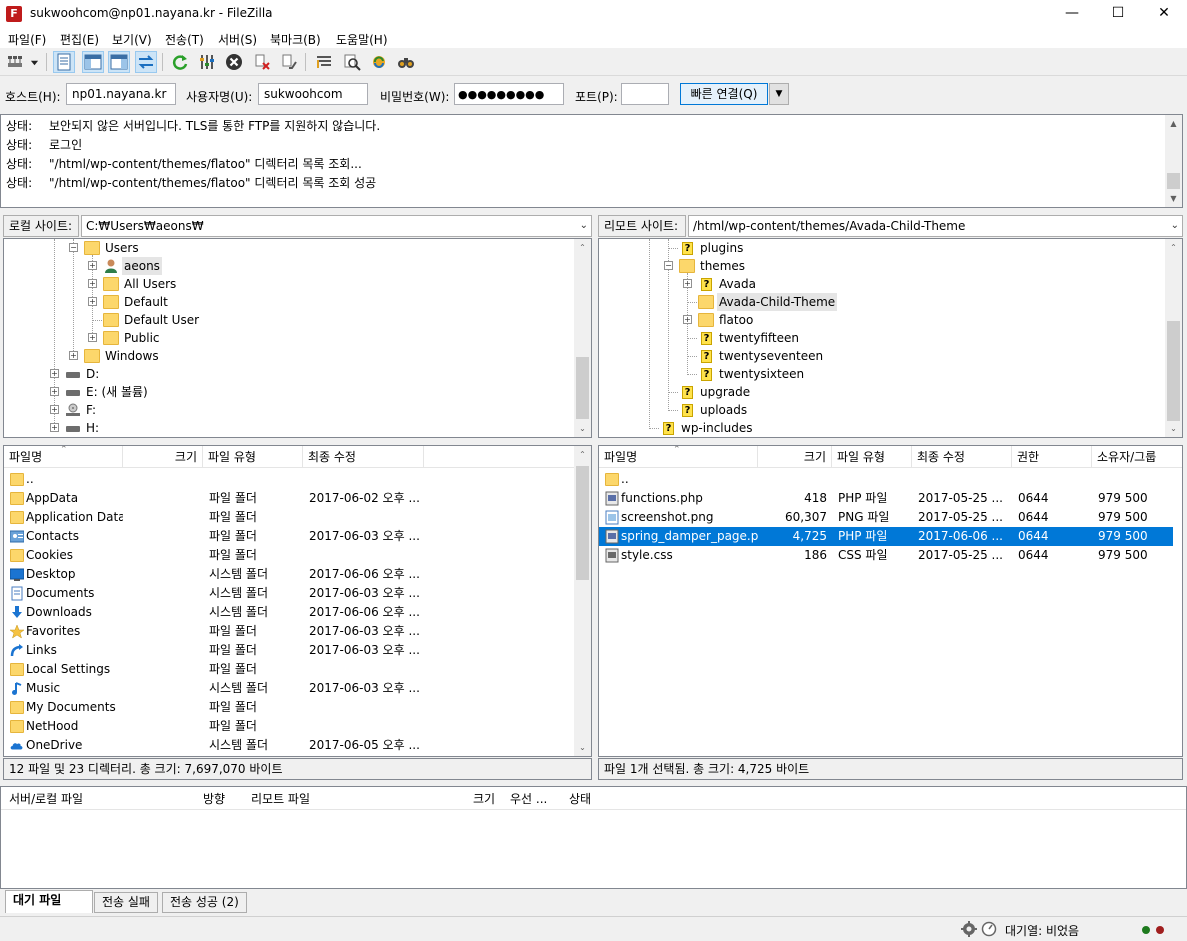 This screenshot has height=941, width=1187. I want to click on menu-server: 서버(S), so click(237, 39).